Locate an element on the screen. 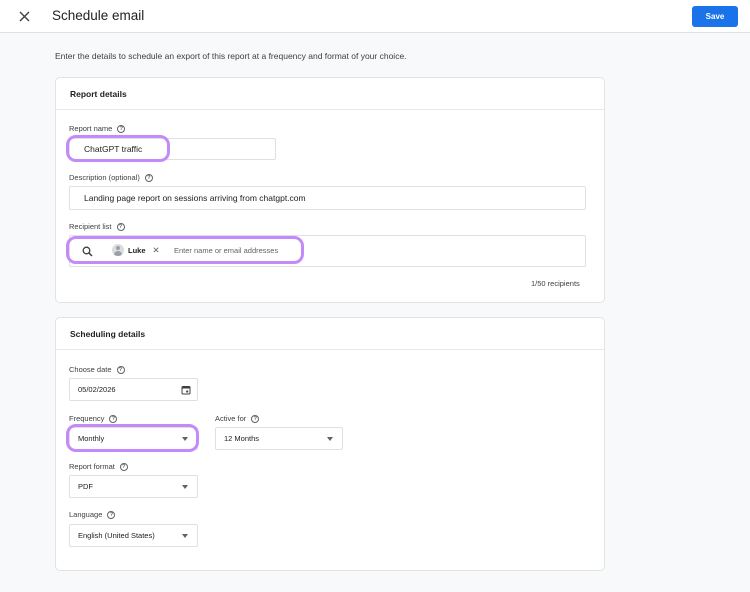 This screenshot has width=750, height=592. recipient-count: 1/50 recipients is located at coordinates (555, 283).